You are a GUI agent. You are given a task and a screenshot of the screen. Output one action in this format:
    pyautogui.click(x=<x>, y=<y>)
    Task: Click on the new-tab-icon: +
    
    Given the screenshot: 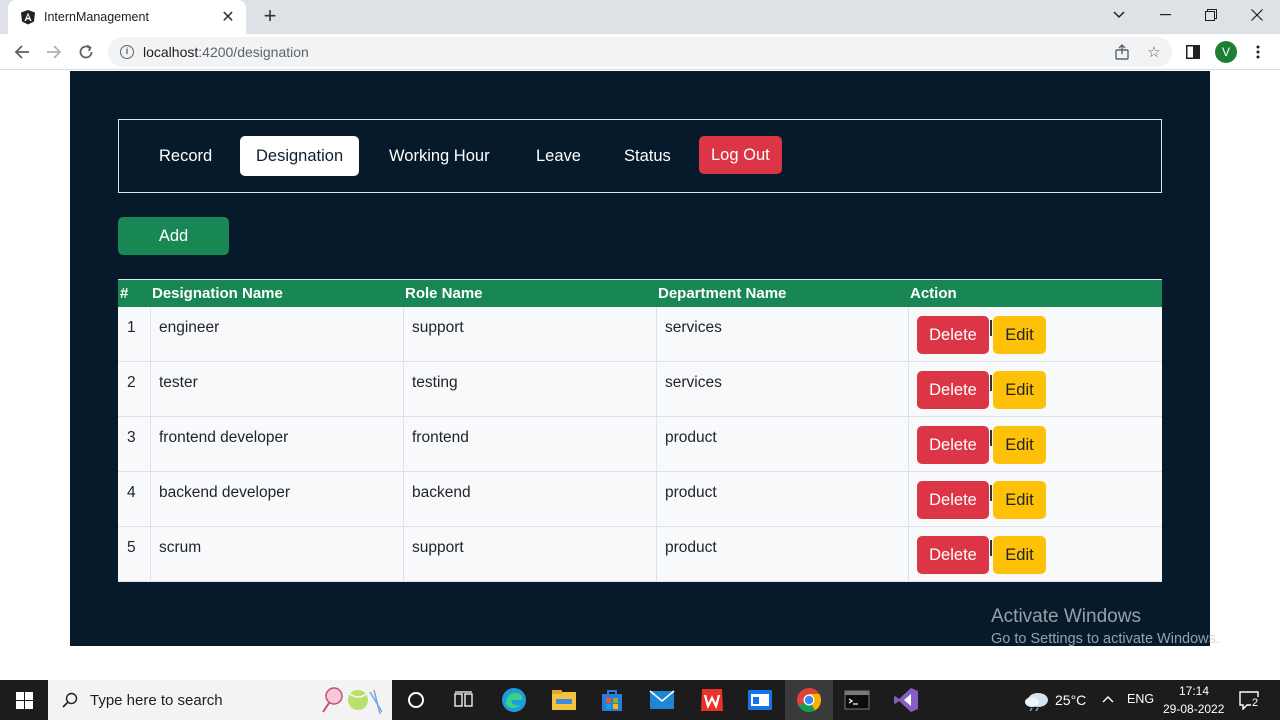 What is the action you would take?
    pyautogui.click(x=270, y=17)
    